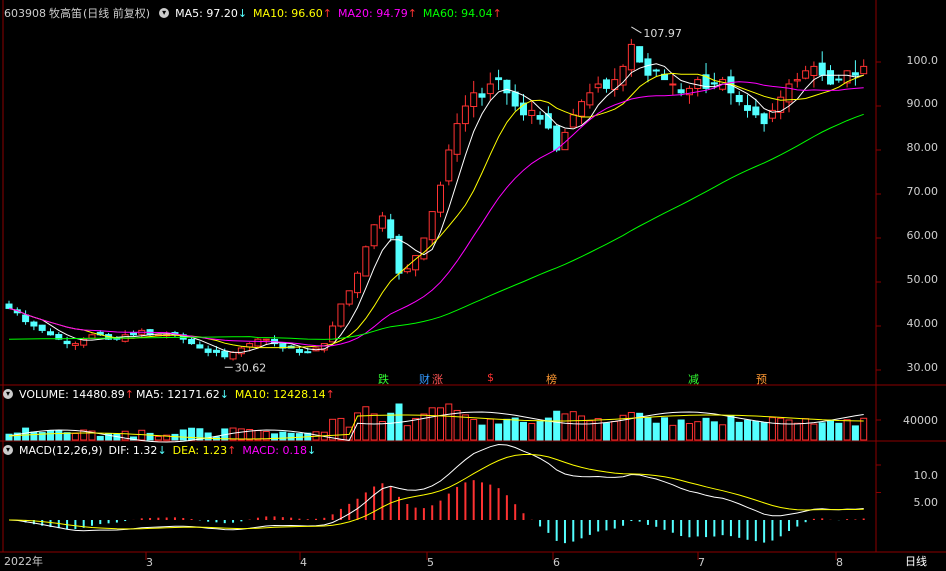 Image resolution: width=946 pixels, height=571 pixels. Describe the element at coordinates (200, 450) in the screenshot. I see `macd-dea-text: DEA: 1.23` at that location.